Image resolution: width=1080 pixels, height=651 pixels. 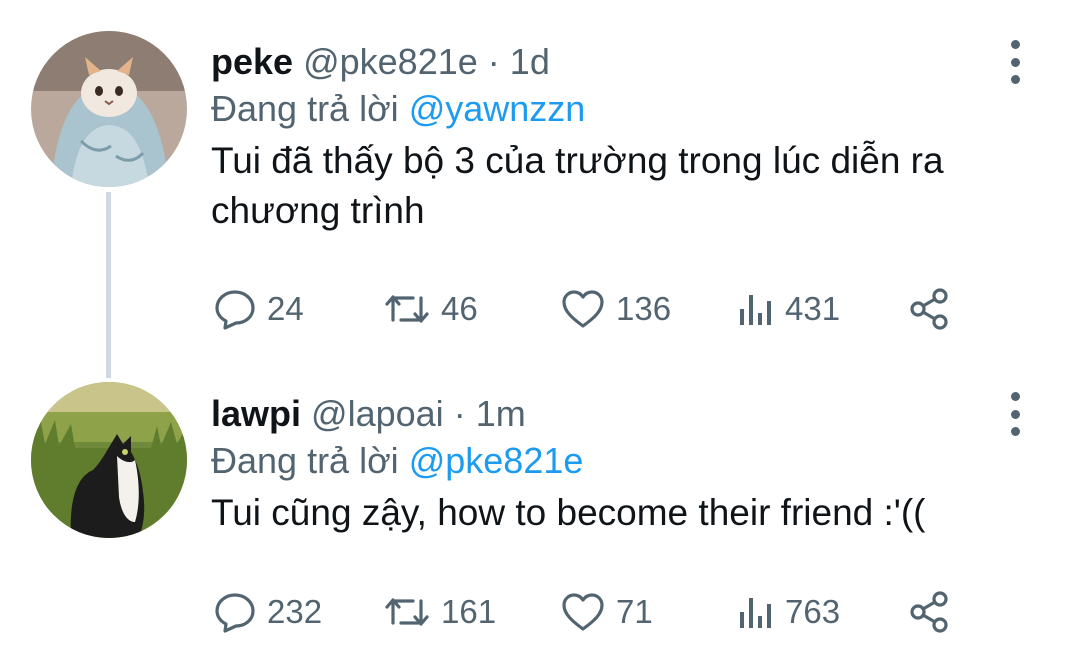 I want to click on replying-to-mention: @yawnzzn, so click(x=497, y=108).